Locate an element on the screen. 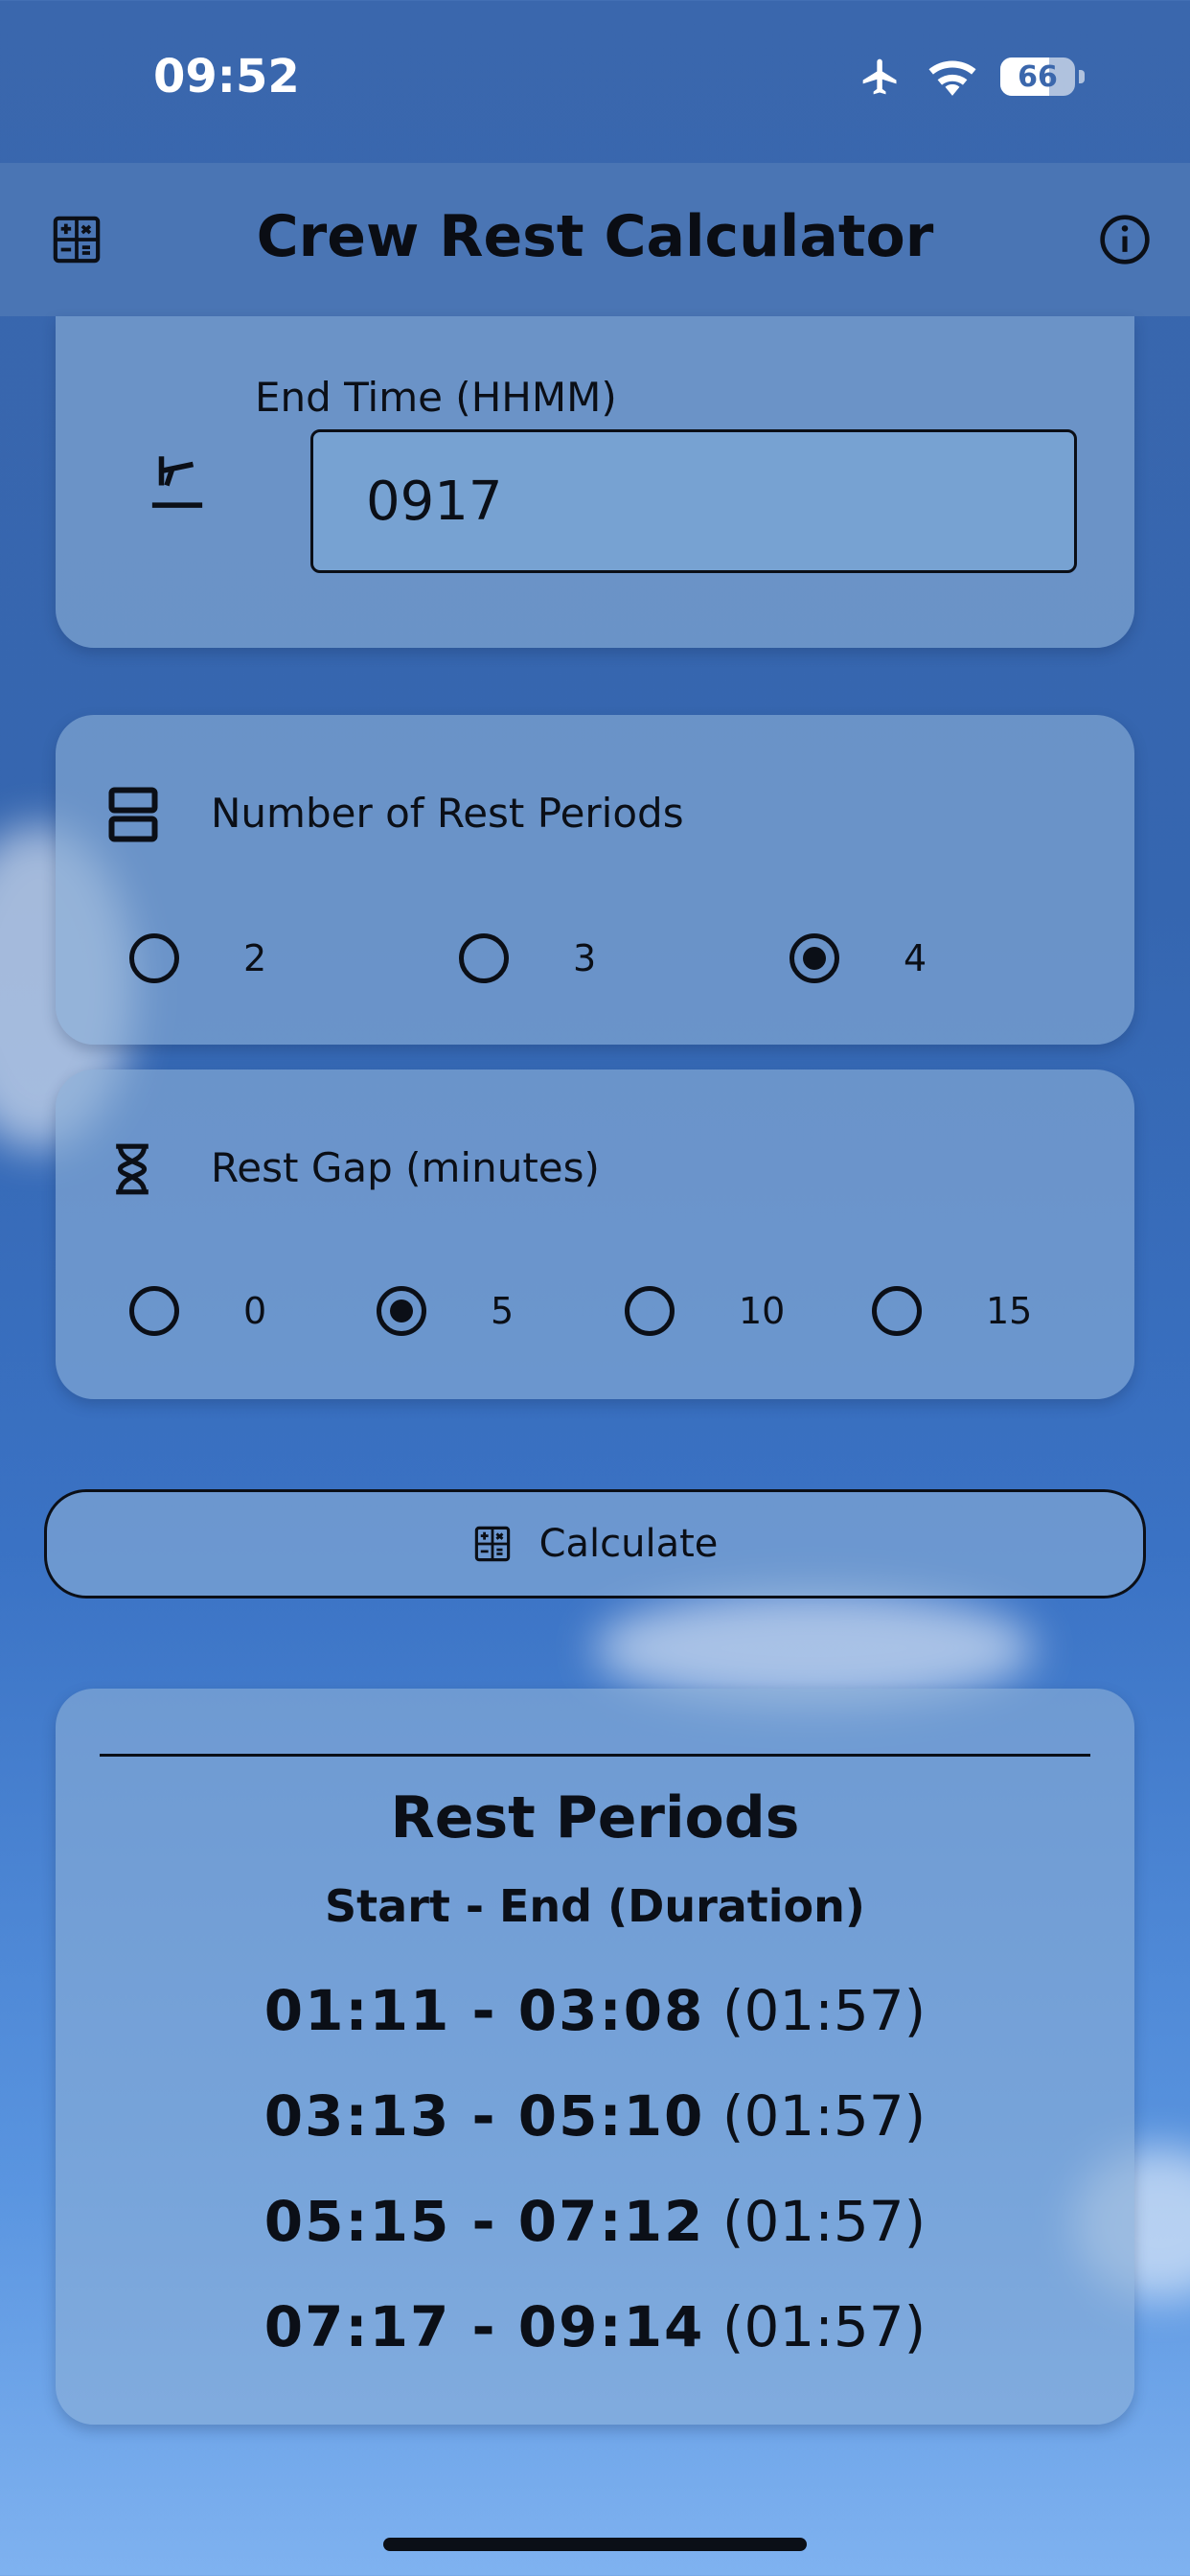 This screenshot has width=1190, height=2576. result-row: 03:13 - 05:10 (01:57) is located at coordinates (595, 2116).